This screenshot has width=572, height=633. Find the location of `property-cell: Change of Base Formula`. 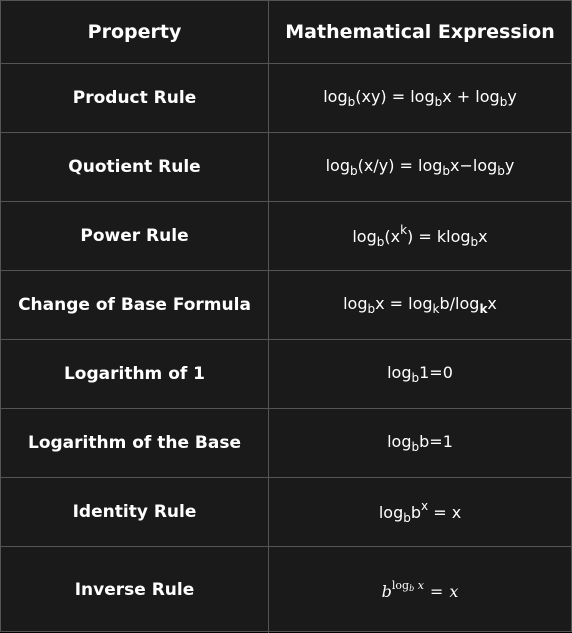

property-cell: Change of Base Formula is located at coordinates (135, 305).